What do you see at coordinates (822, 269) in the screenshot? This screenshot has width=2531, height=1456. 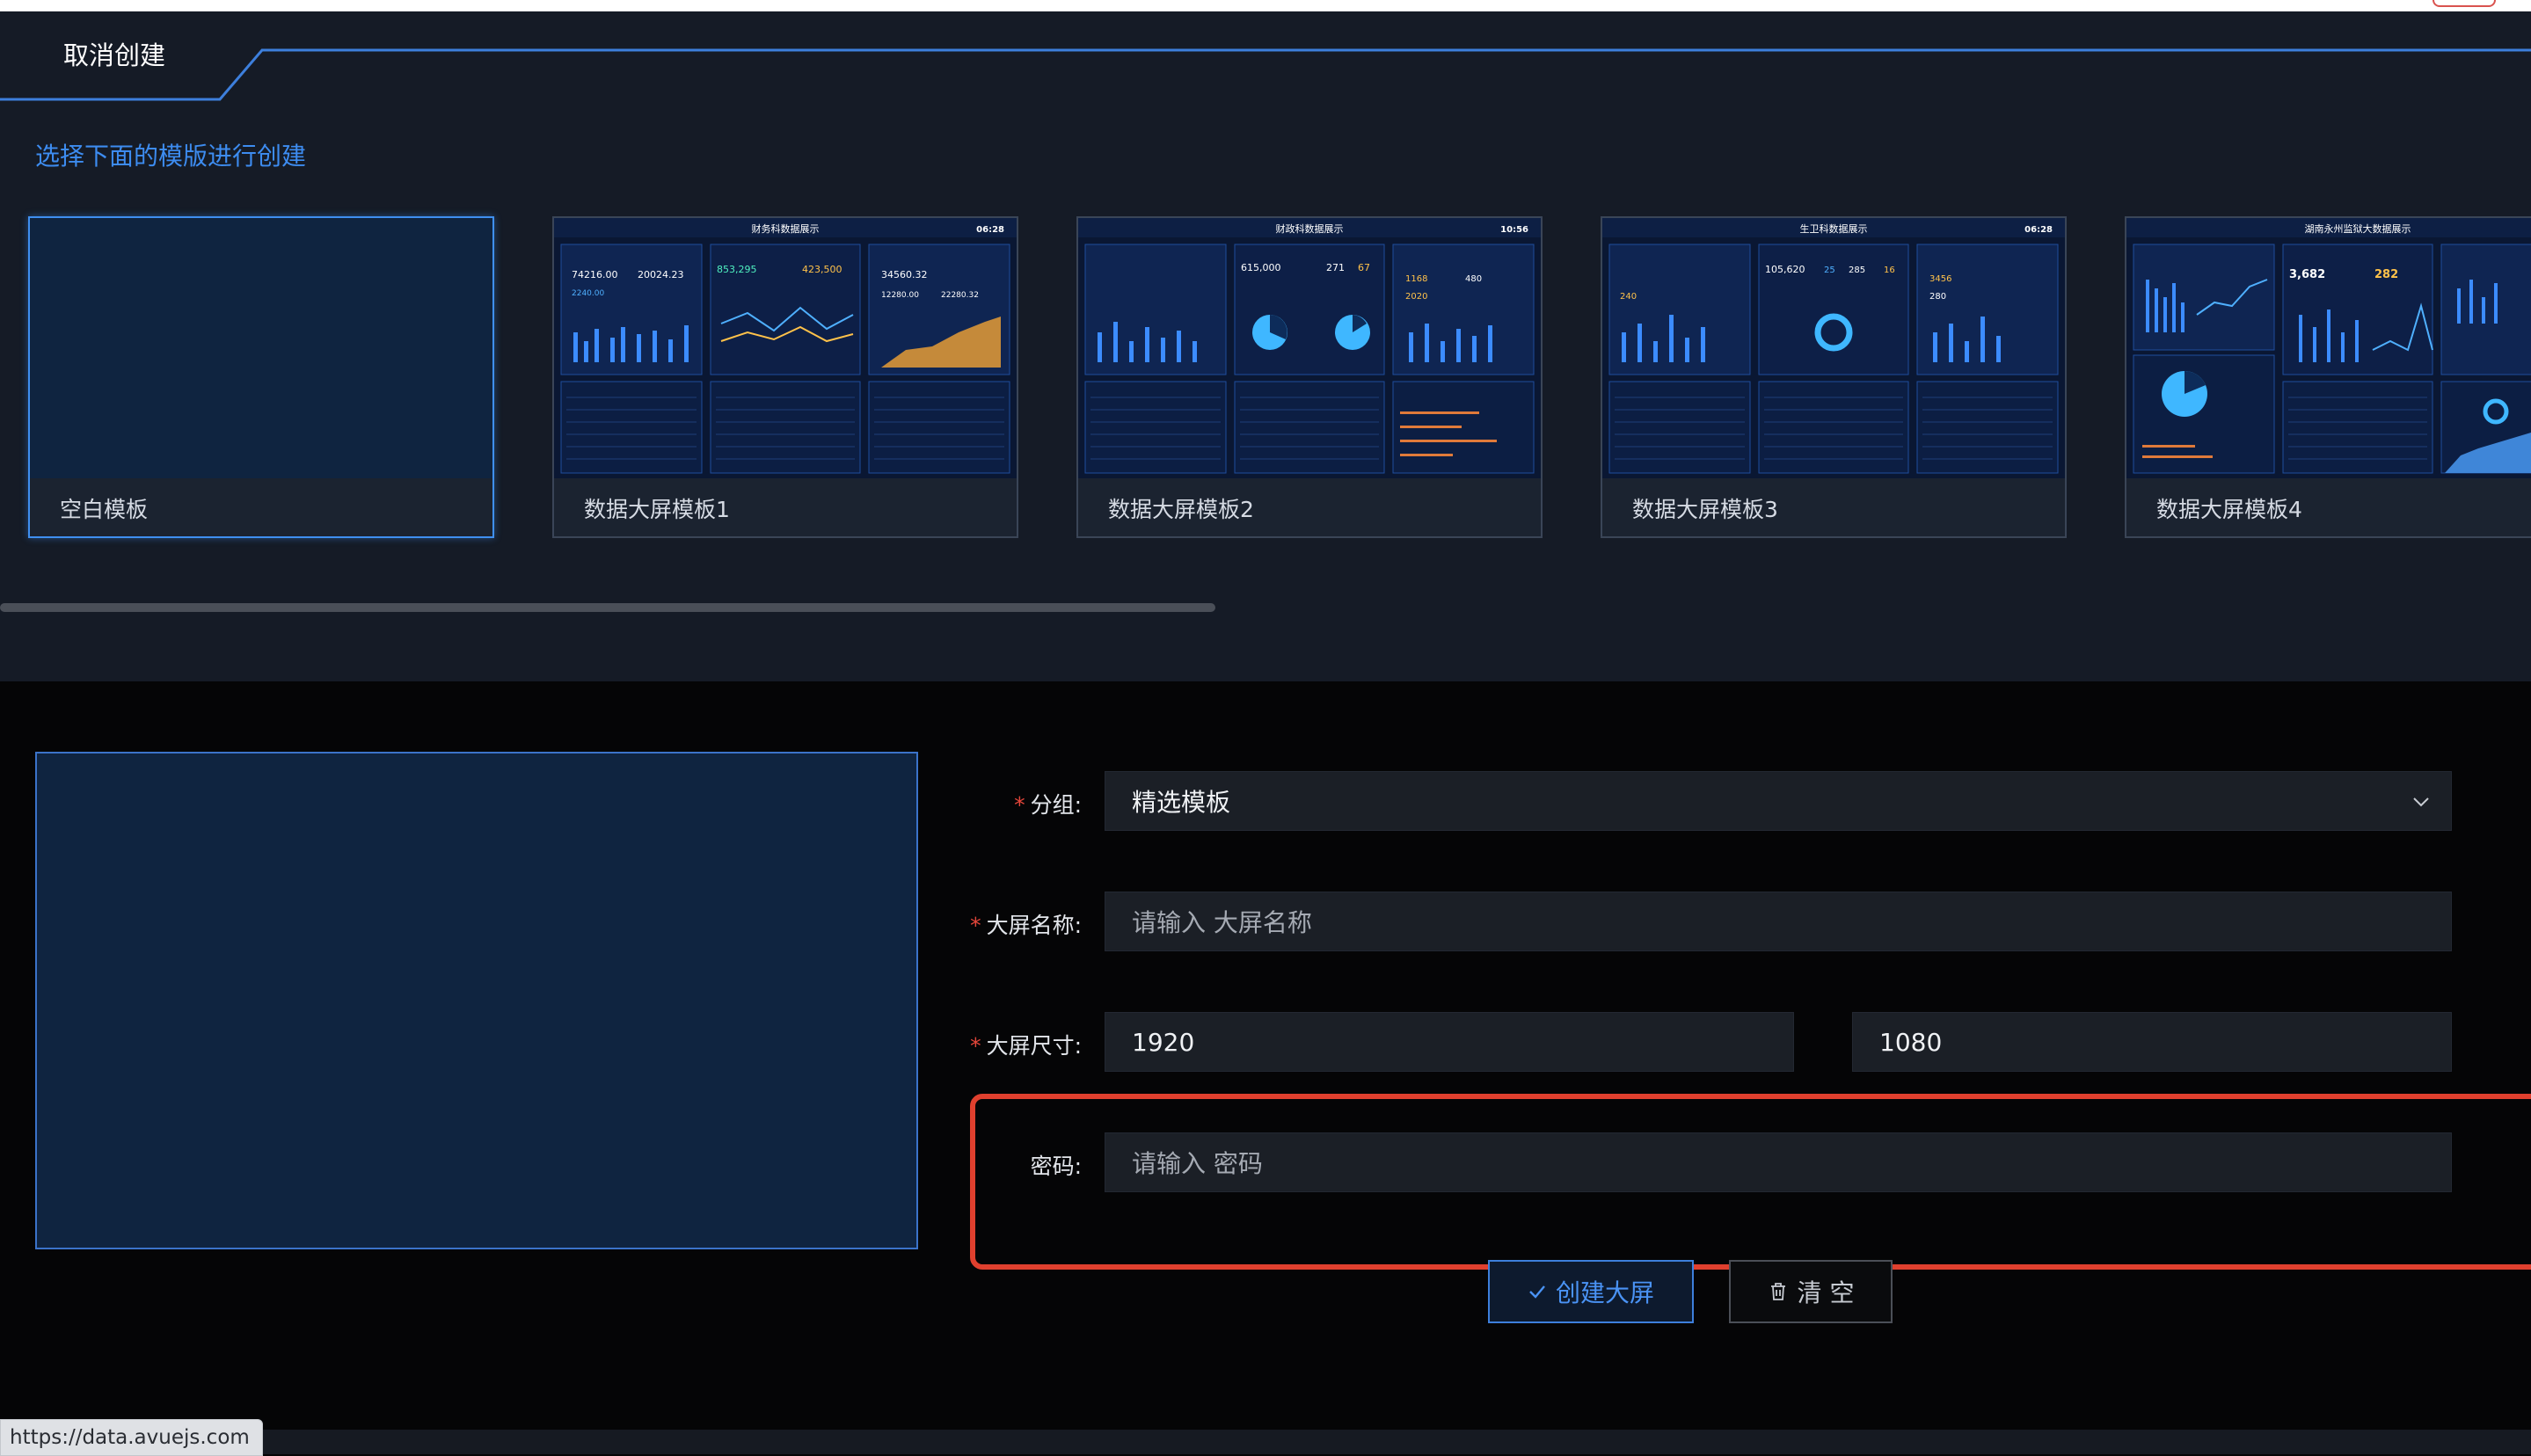 I see `thumb-number: 423,500` at bounding box center [822, 269].